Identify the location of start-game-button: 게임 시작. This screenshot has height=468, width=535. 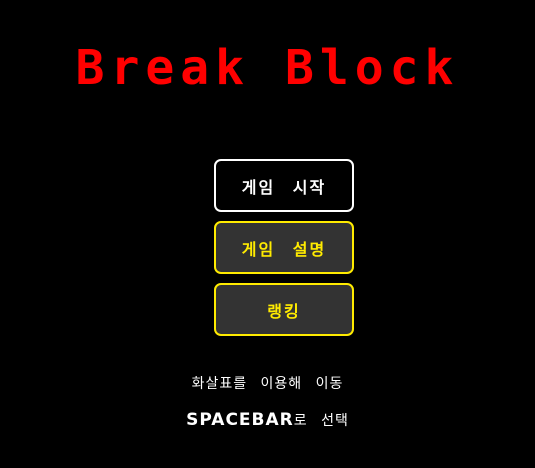
(284, 185).